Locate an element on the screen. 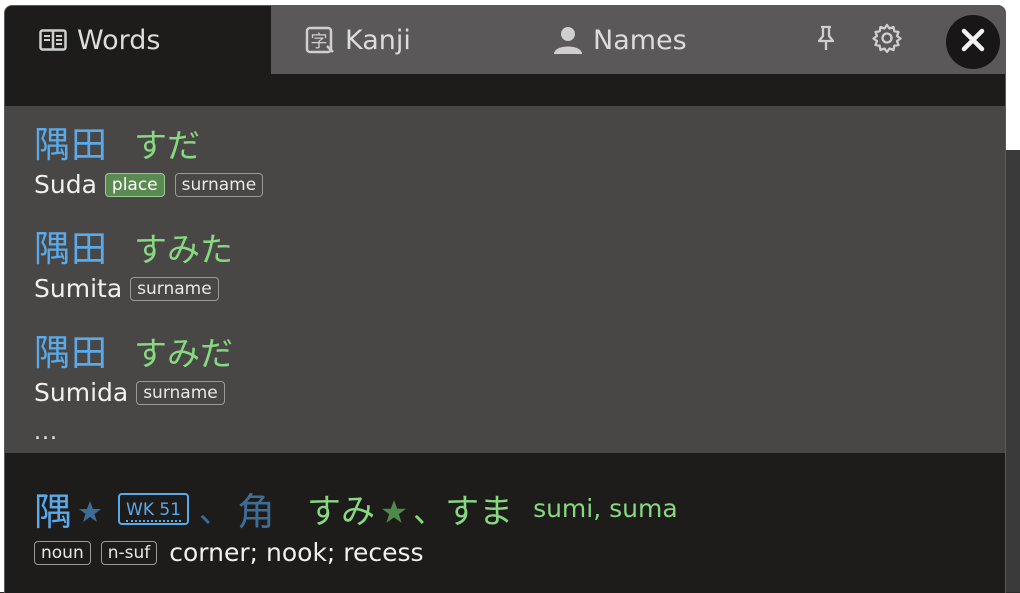  pin-icon is located at coordinates (826, 40).